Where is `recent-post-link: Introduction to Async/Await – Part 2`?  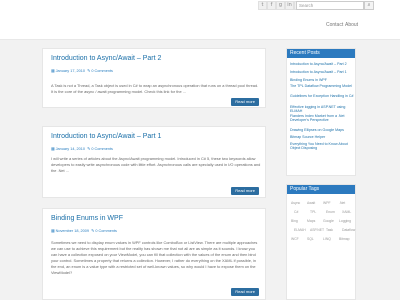 recent-post-link: Introduction to Async/Await – Part 2 is located at coordinates (322, 64).